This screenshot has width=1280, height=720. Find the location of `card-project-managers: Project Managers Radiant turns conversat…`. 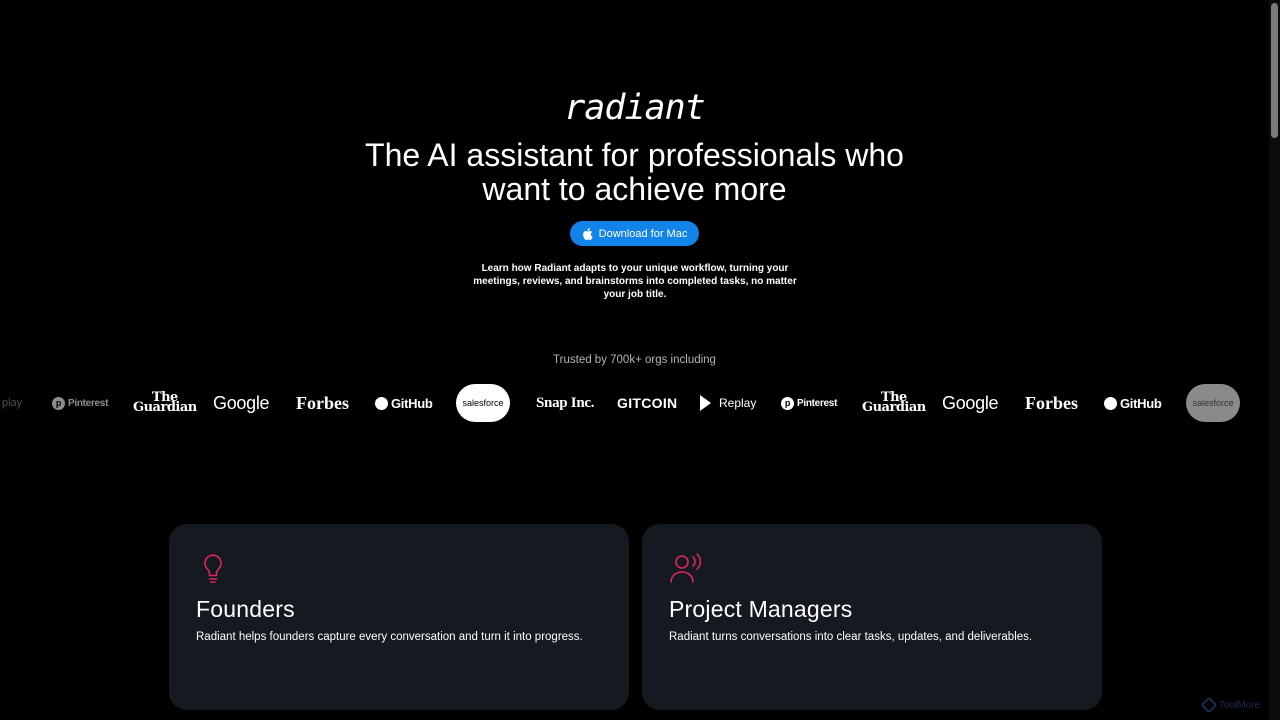

card-project-managers: Project Managers Radiant turns conversat… is located at coordinates (872, 617).